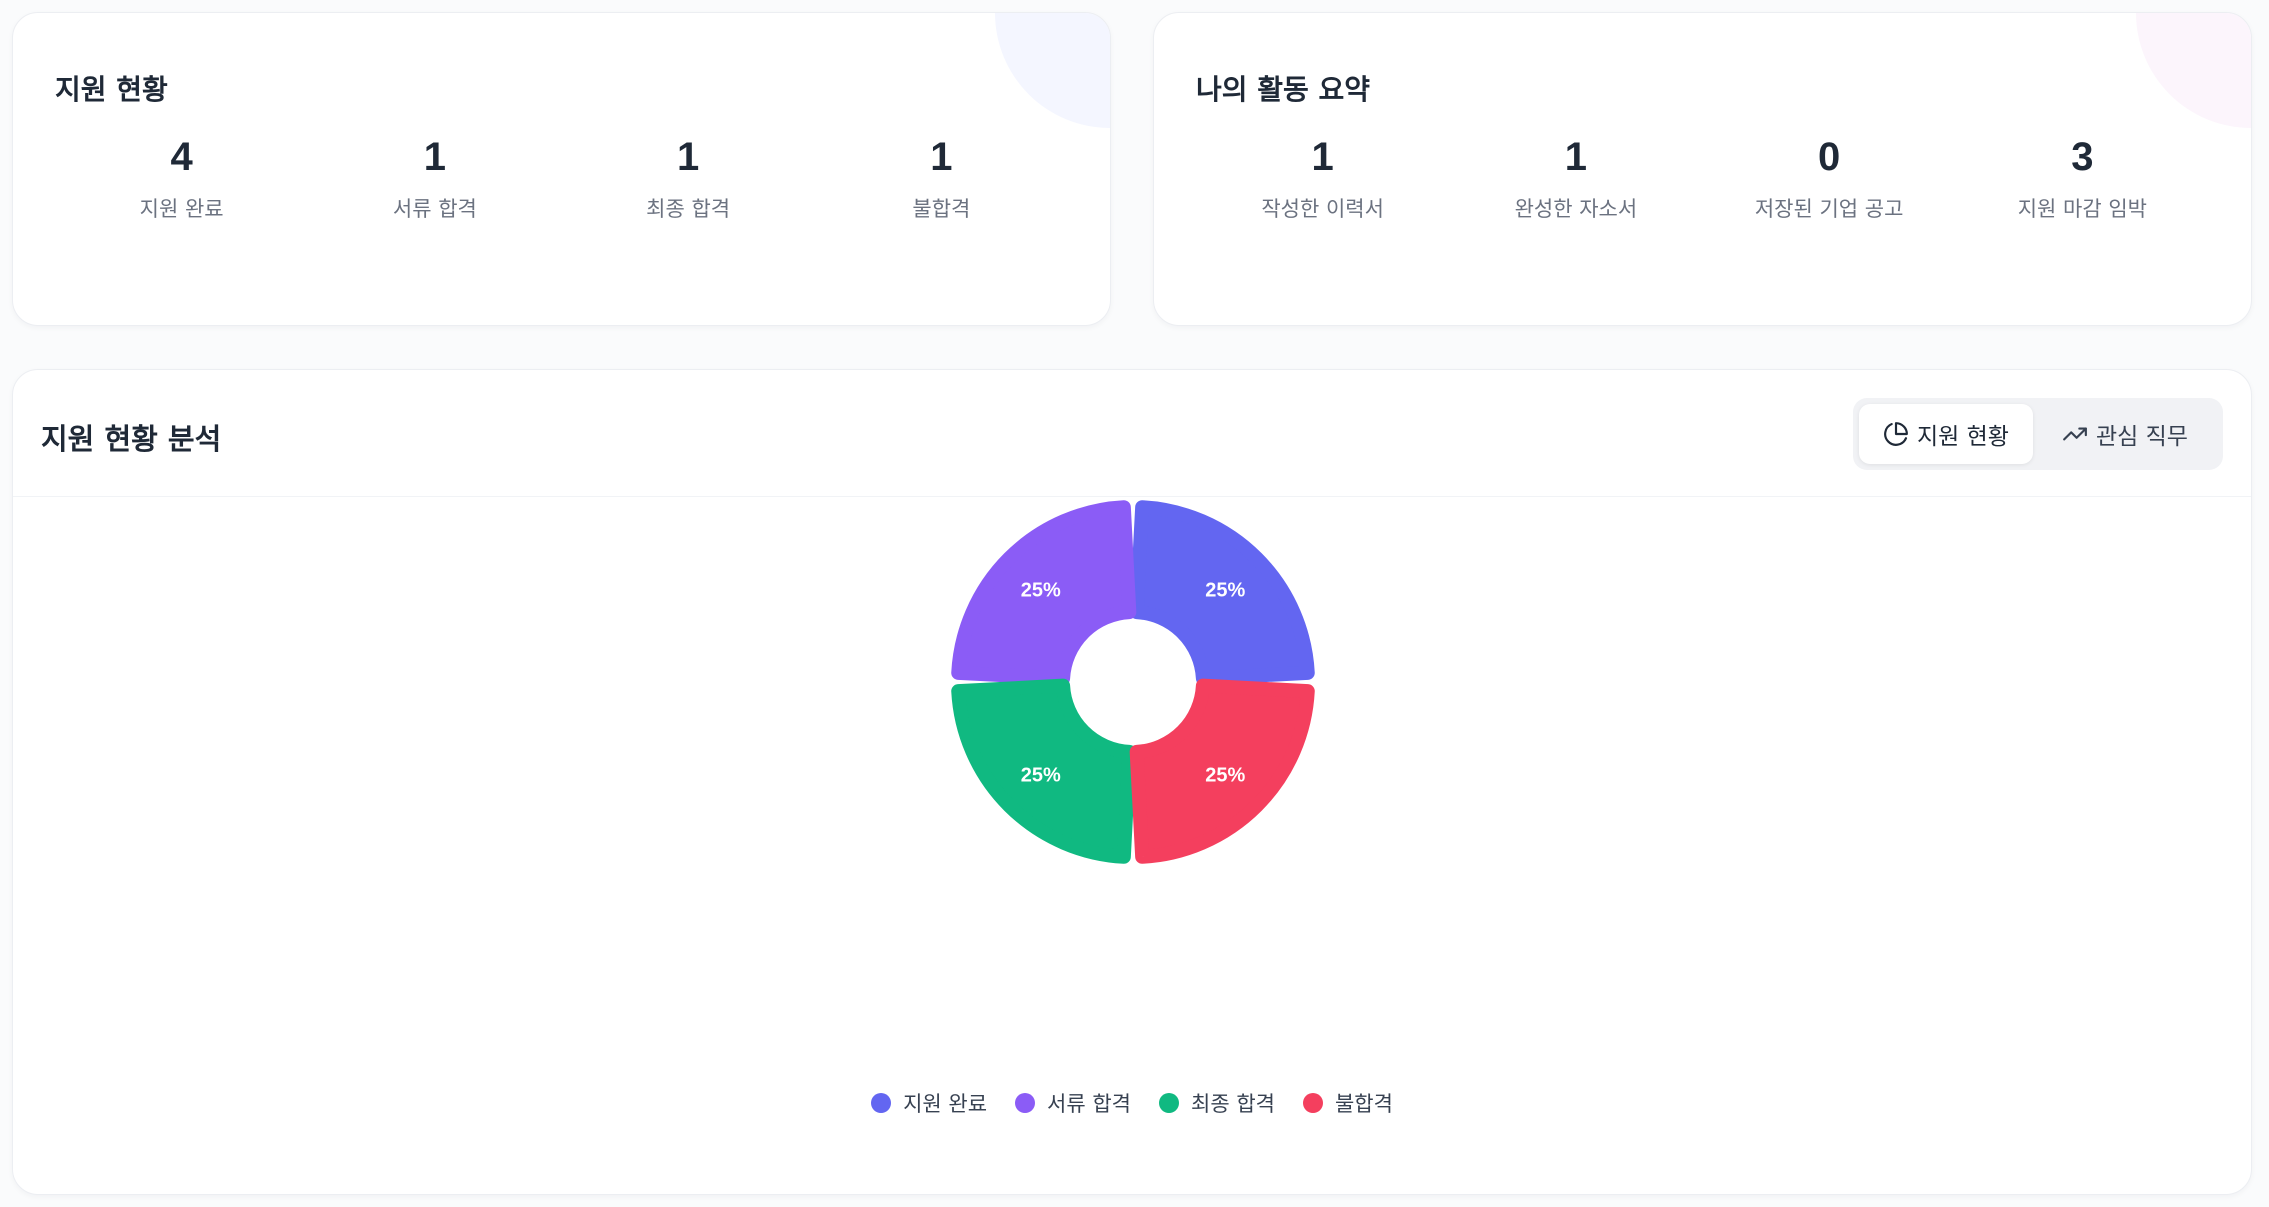 Image resolution: width=2269 pixels, height=1207 pixels. I want to click on stat-label: 최종 합격, so click(688, 209).